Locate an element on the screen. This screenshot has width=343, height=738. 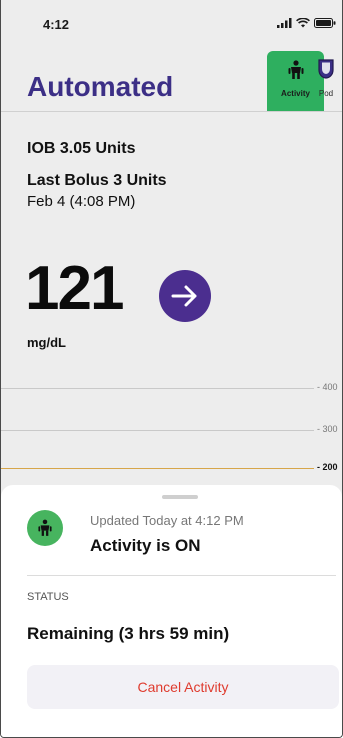
glucose-units: mg/dL is located at coordinates (46, 342).